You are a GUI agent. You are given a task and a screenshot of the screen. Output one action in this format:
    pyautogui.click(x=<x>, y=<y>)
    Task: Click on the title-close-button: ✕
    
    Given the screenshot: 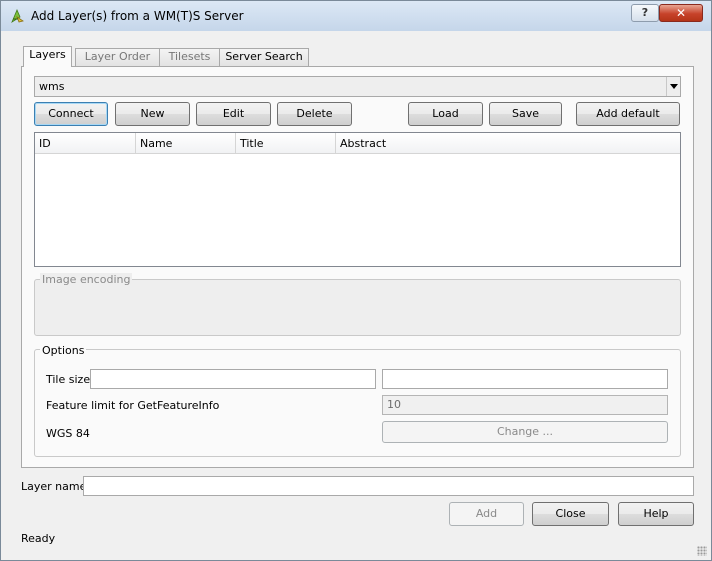 What is the action you would take?
    pyautogui.click(x=681, y=13)
    